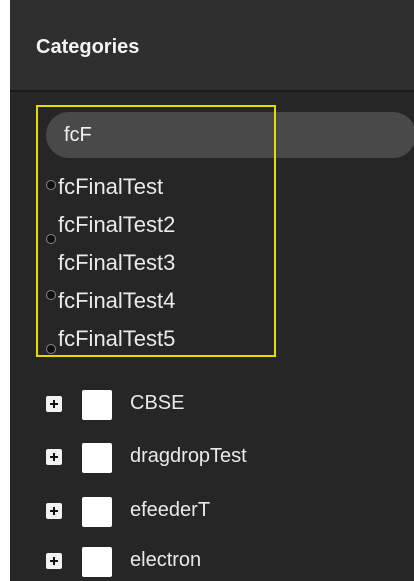 The image size is (414, 581). I want to click on tree-item-dragdroptest: dragdropTest, so click(226, 459).